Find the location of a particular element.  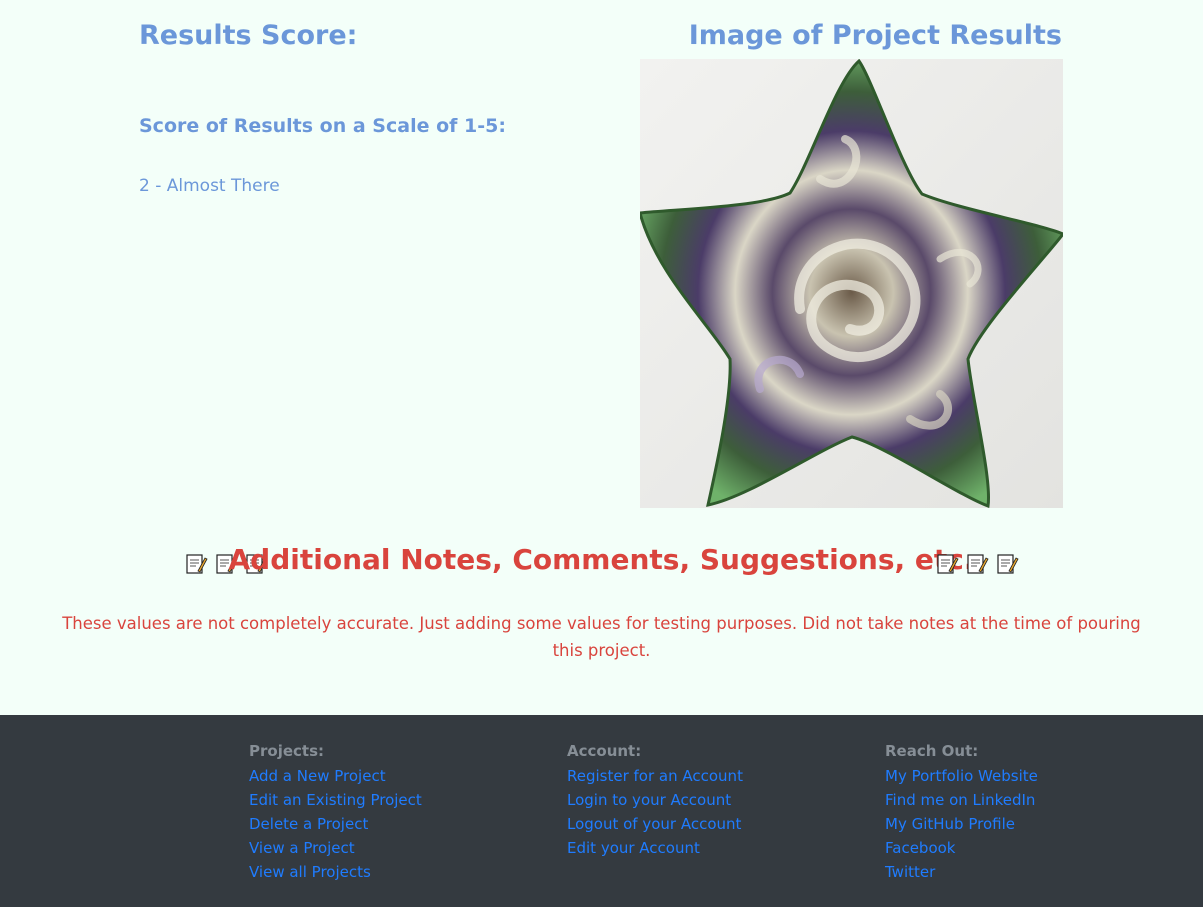

footer-link-item: Register for an Account is located at coordinates (655, 776).